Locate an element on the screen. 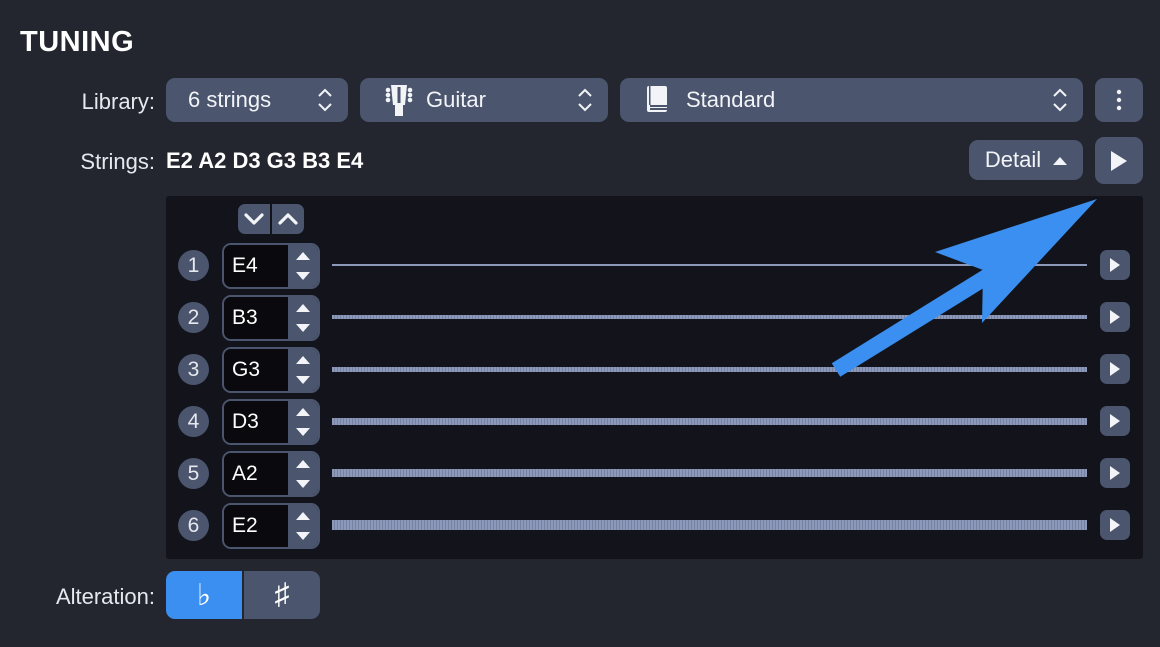 The height and width of the screenshot is (647, 1160). guitar-head-icon is located at coordinates (399, 100).